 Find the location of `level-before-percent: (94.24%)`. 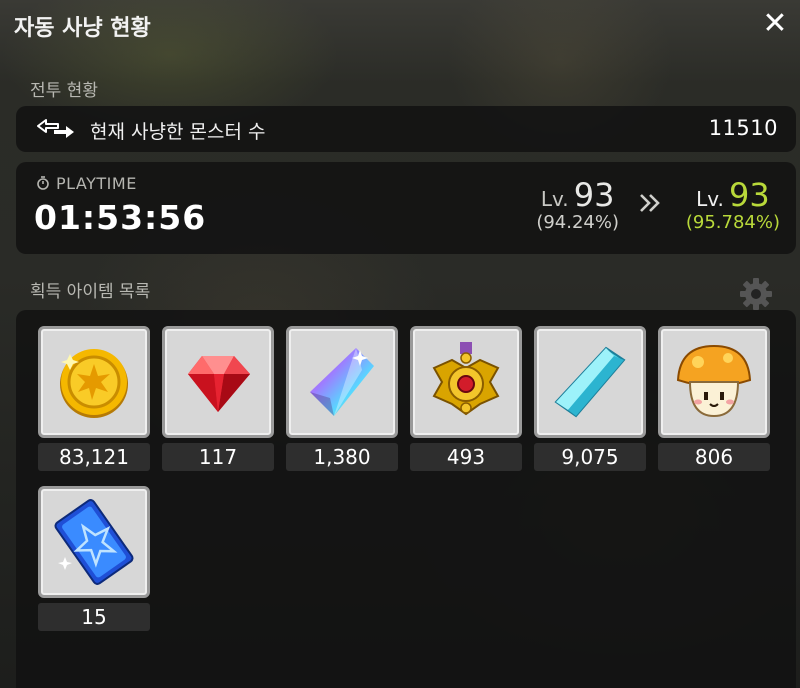

level-before-percent: (94.24%) is located at coordinates (577, 222).